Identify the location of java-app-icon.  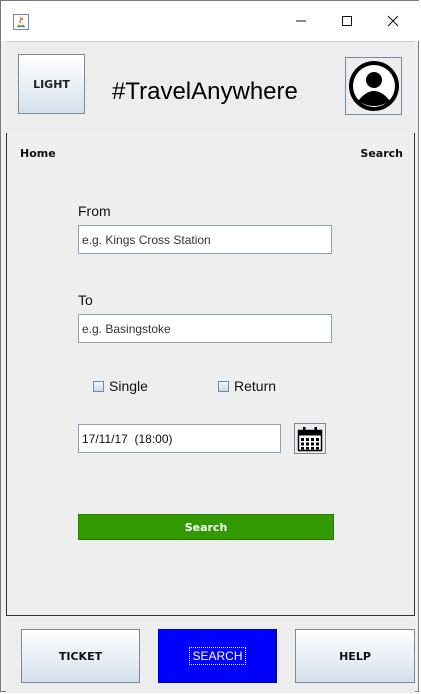
(21, 22).